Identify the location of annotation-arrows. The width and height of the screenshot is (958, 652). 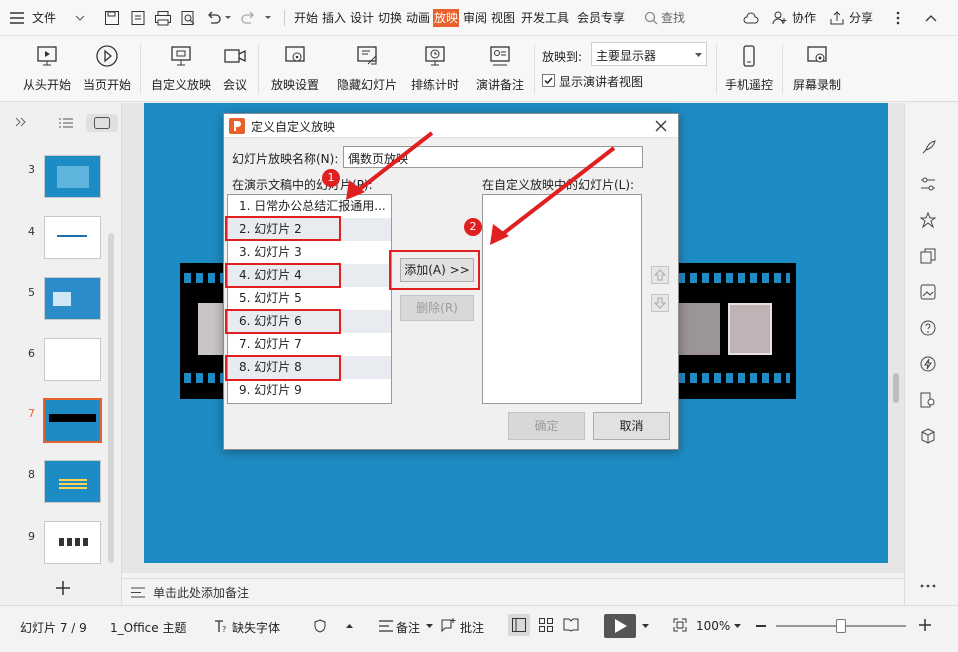
(481, 188).